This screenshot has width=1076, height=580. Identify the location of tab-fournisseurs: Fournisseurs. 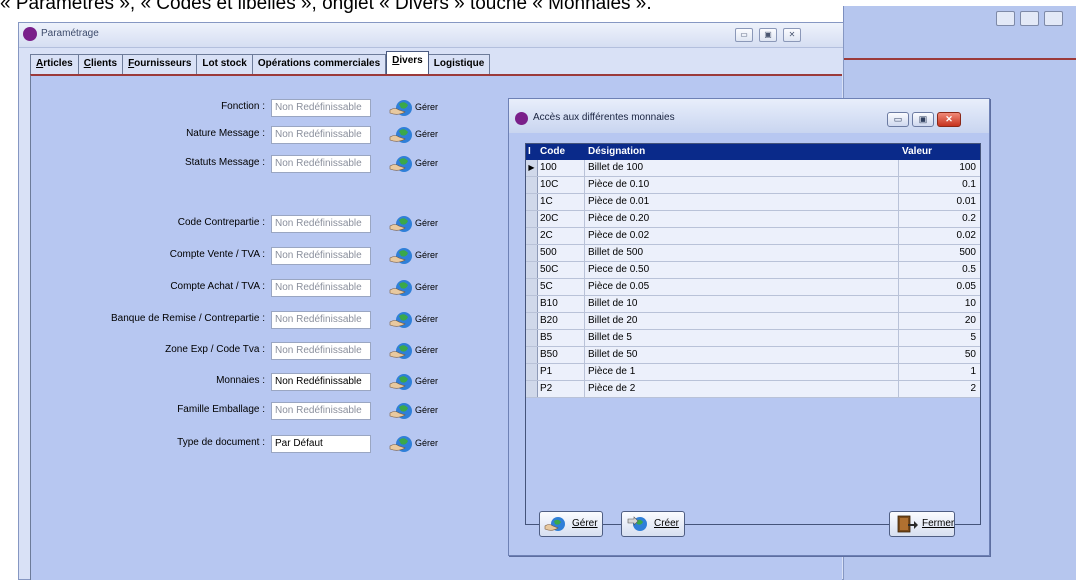
(160, 64).